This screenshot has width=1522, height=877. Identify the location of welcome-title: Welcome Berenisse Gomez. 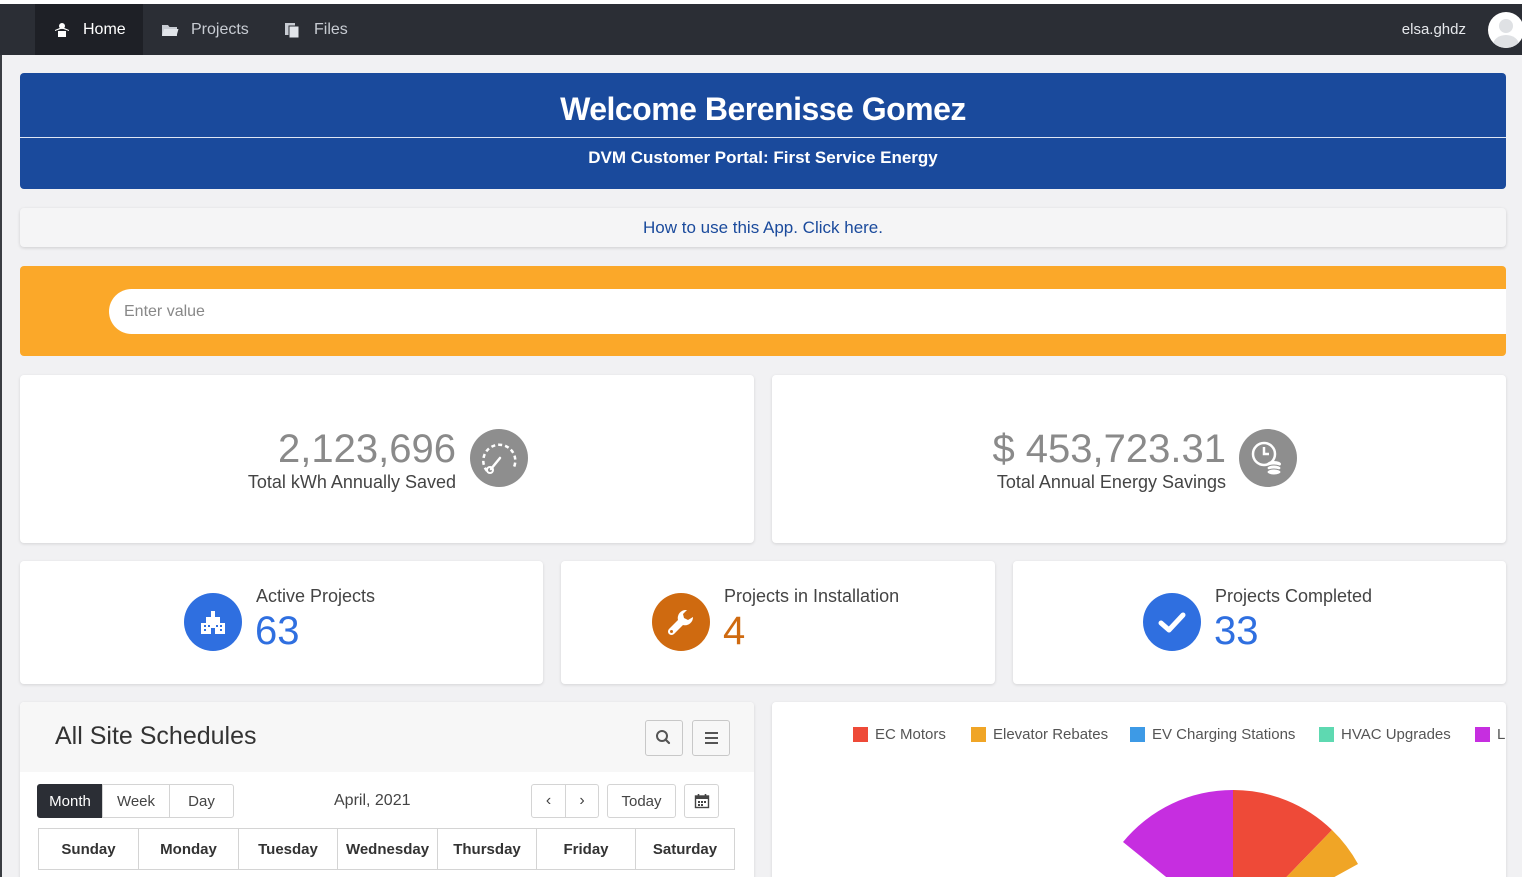
(763, 109).